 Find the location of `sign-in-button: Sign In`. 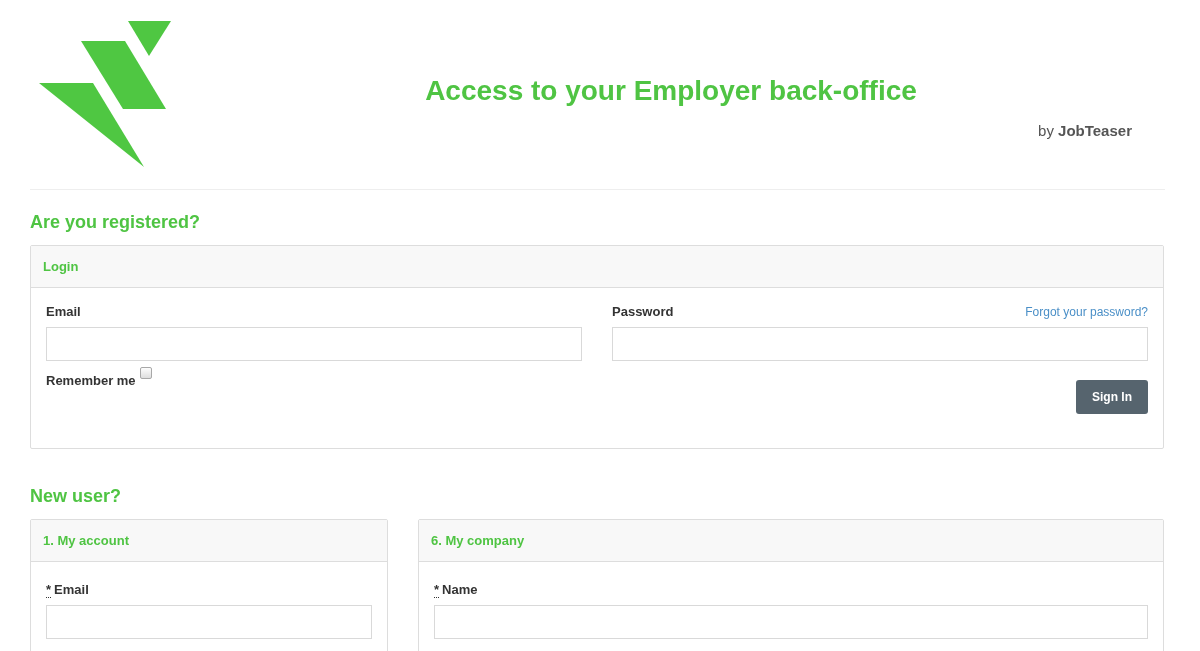

sign-in-button: Sign In is located at coordinates (1112, 397).